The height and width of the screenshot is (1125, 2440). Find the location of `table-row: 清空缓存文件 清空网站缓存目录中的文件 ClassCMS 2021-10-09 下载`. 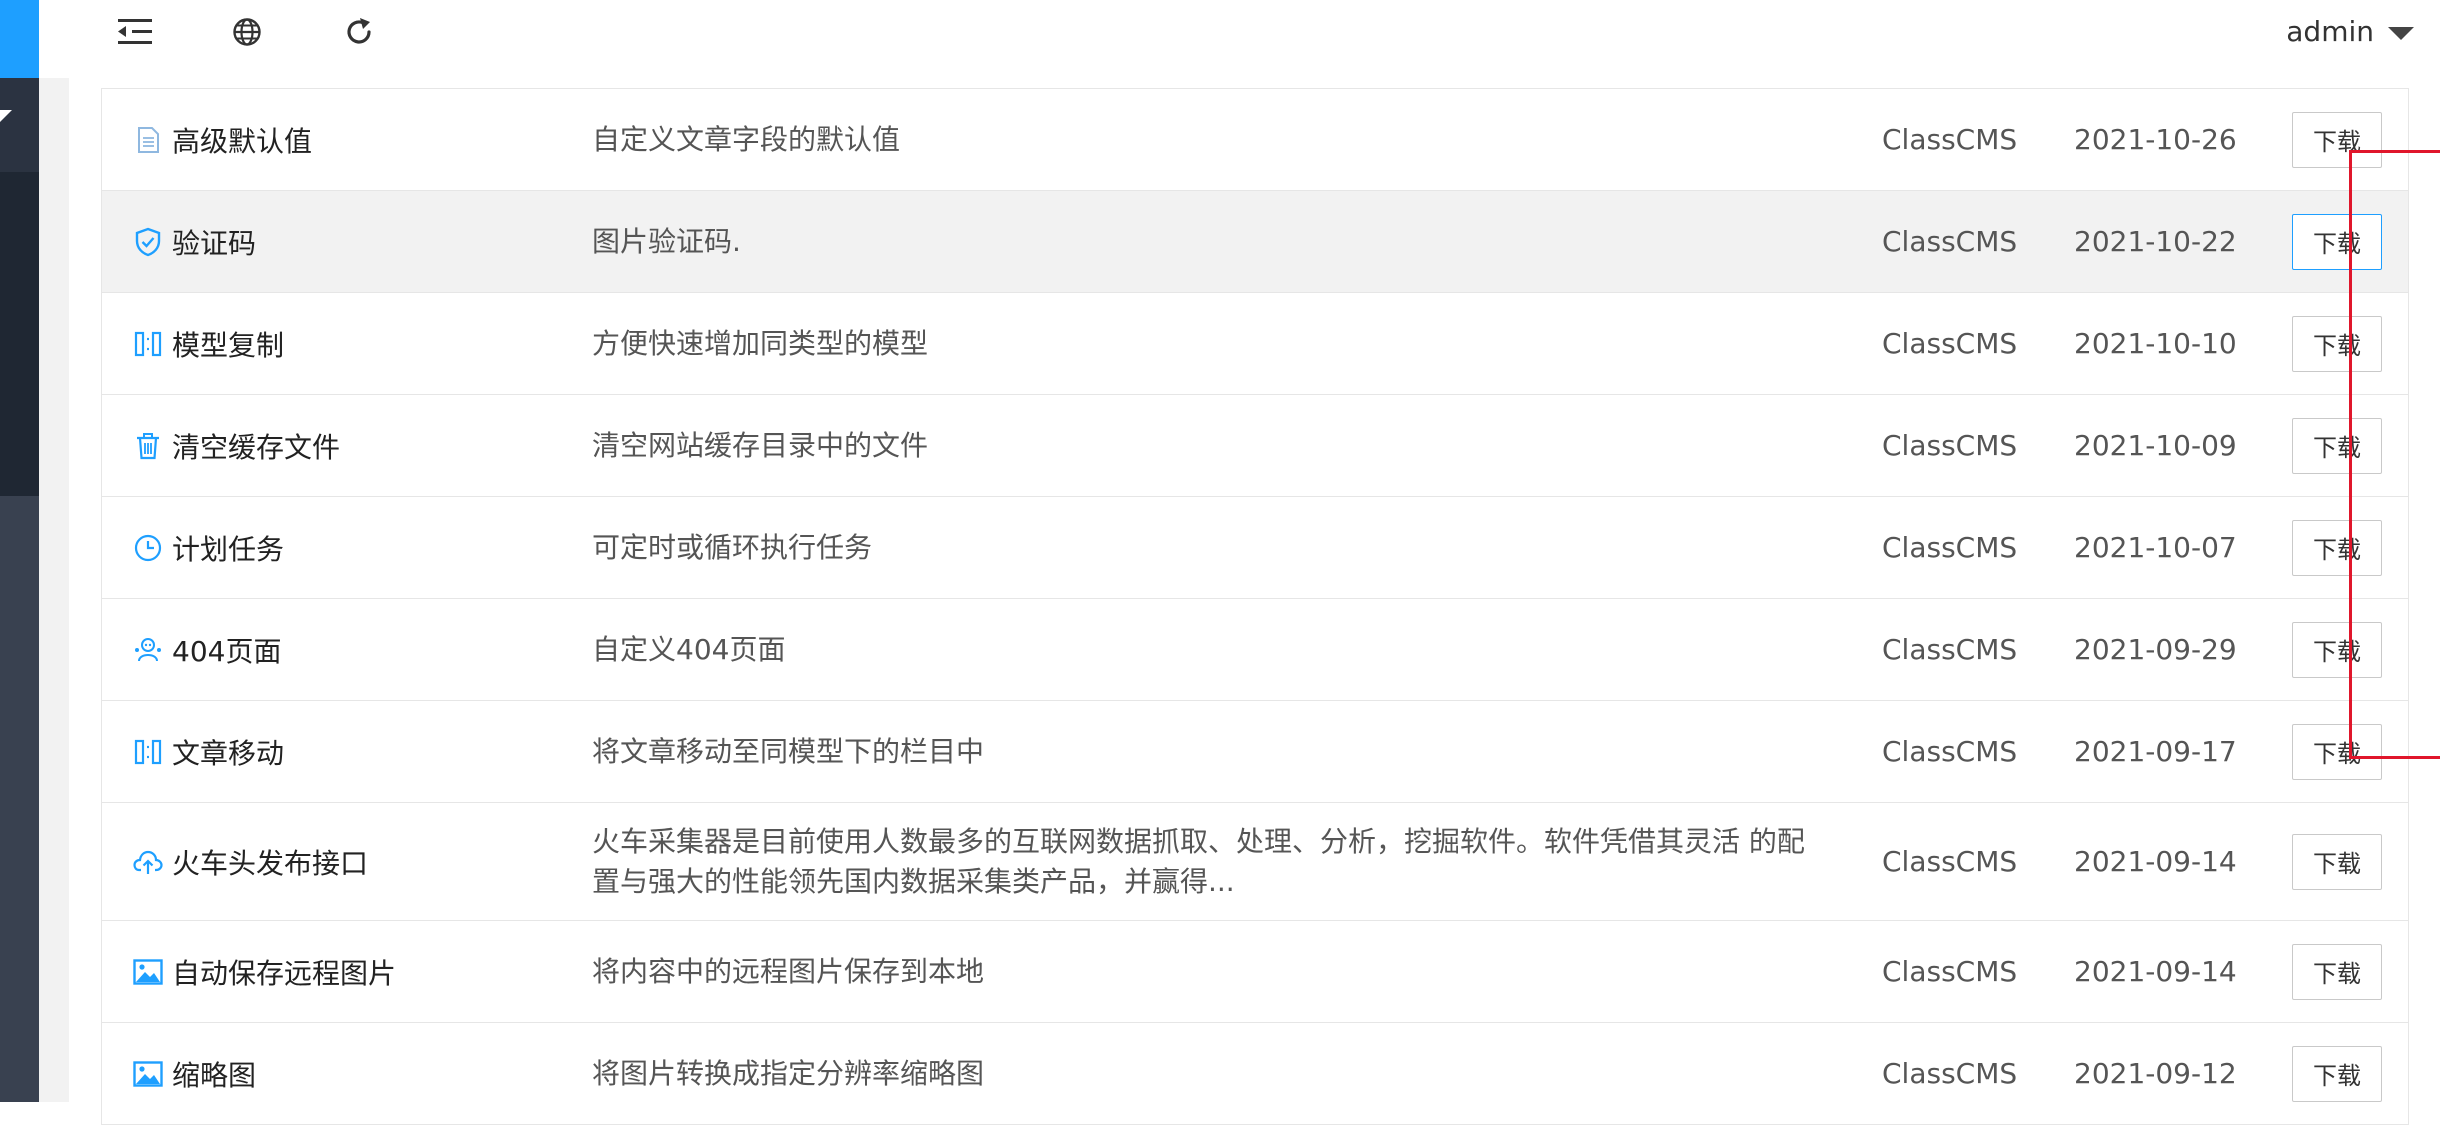

table-row: 清空缓存文件 清空网站缓存目录中的文件 ClassCMS 2021-10-09 下载 is located at coordinates (1255, 446).